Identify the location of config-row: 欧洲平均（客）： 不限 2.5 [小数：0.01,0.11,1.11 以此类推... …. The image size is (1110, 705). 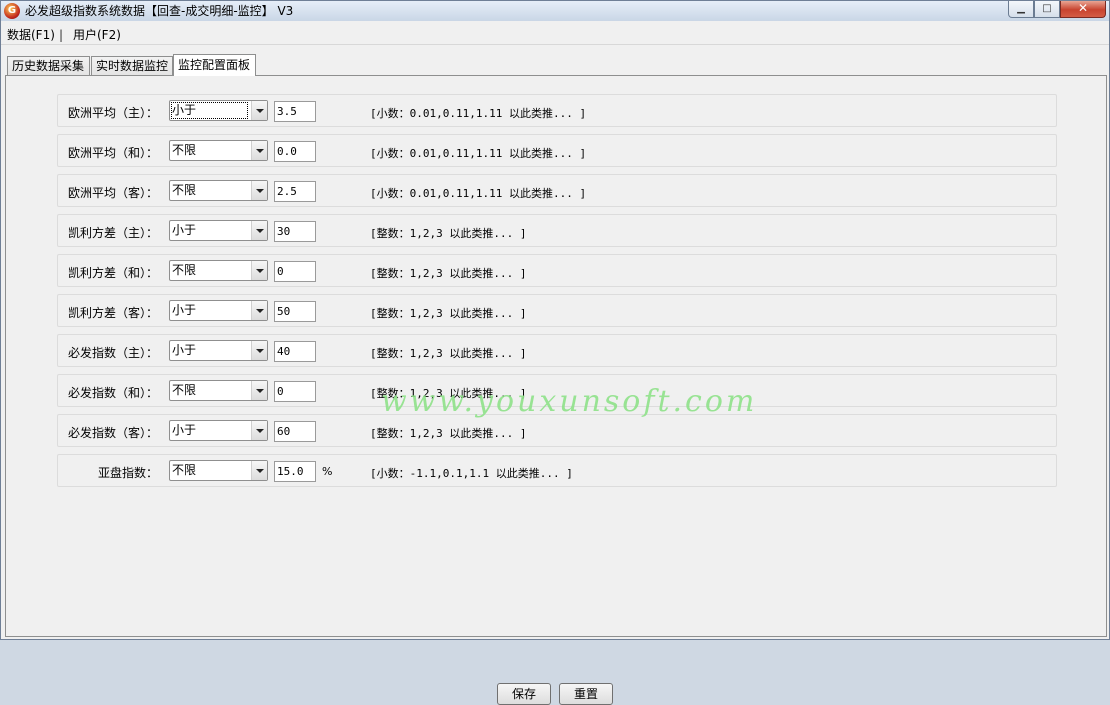
(557, 190).